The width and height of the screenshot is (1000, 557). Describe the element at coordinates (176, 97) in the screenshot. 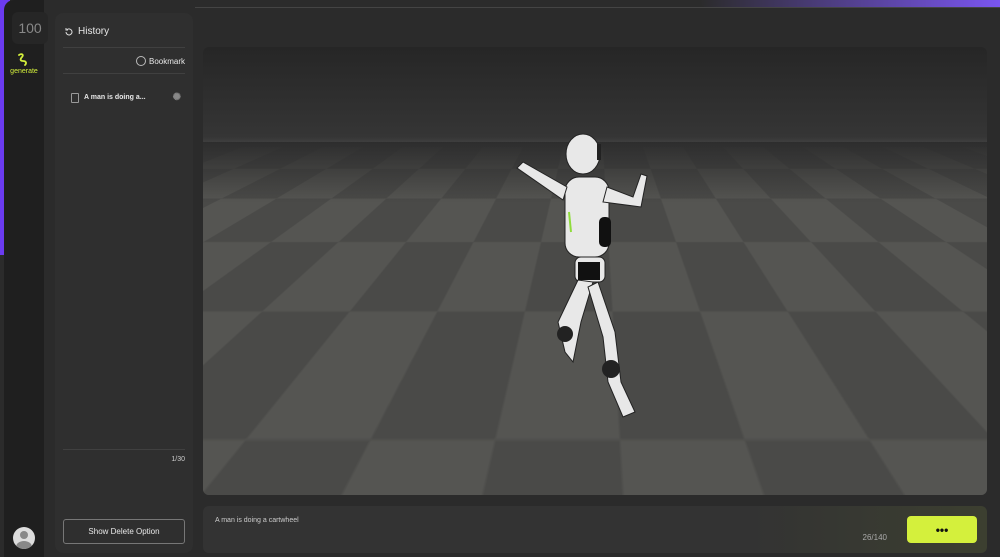

I see `loading-spinner-icon: ✺` at that location.